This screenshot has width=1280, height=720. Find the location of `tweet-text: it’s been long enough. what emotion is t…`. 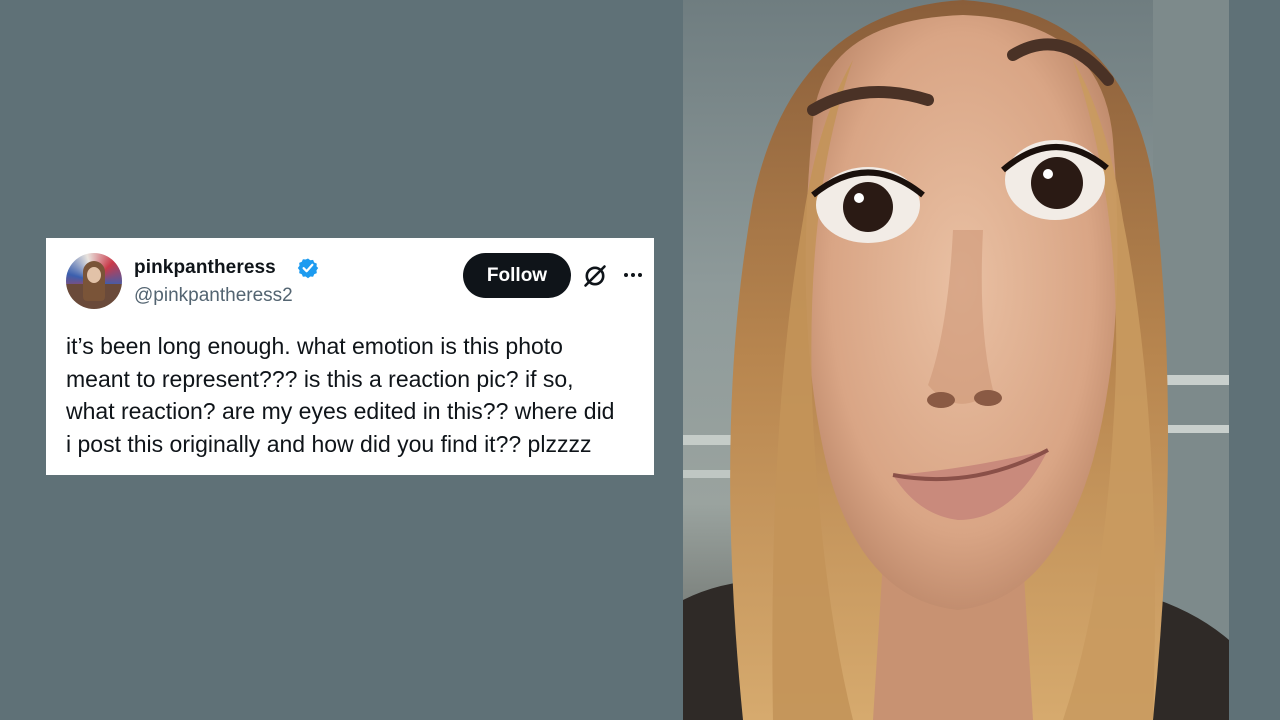

tweet-text: it’s been long enough. what emotion is t… is located at coordinates (340, 395).